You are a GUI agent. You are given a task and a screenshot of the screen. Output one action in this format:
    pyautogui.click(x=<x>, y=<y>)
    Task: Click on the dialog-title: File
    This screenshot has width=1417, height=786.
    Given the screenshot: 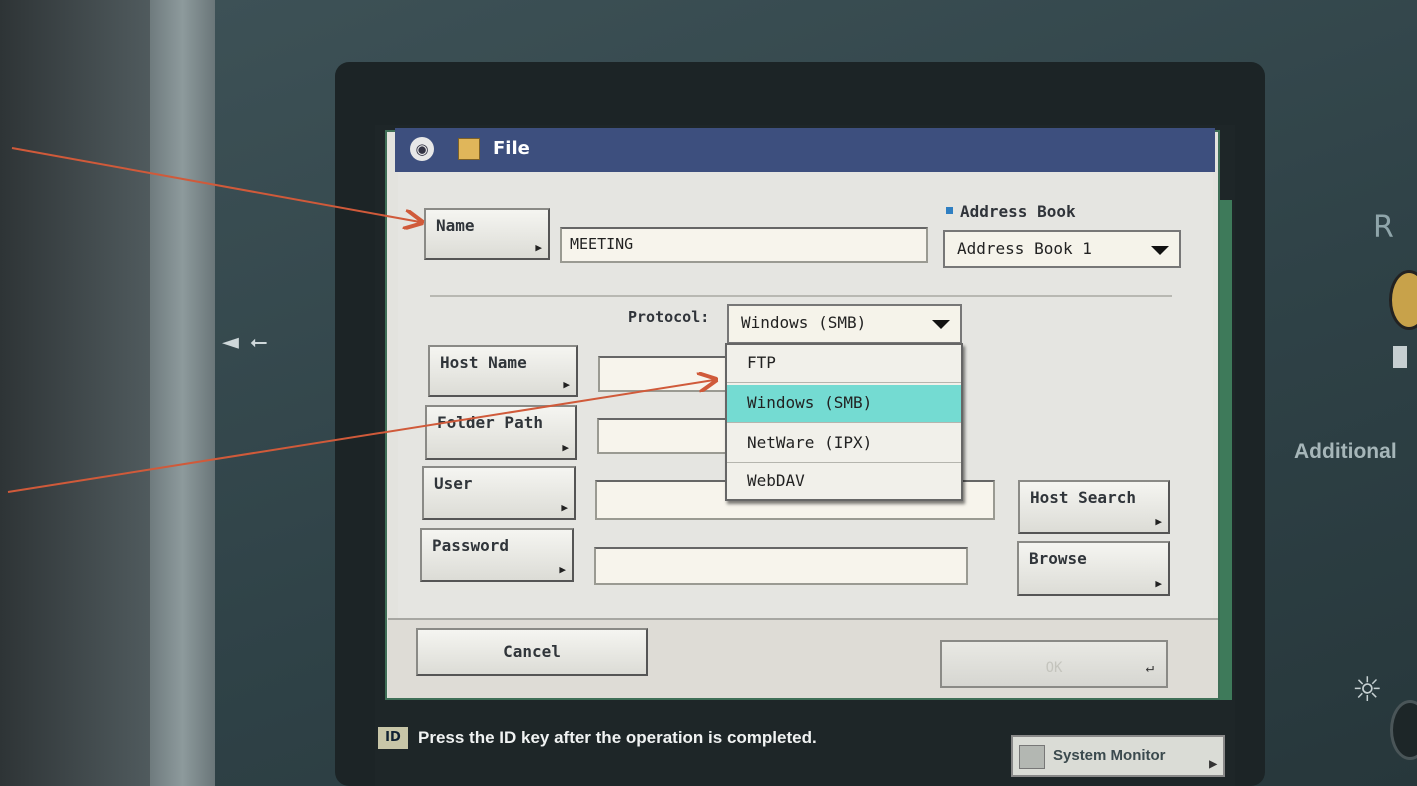 What is the action you would take?
    pyautogui.click(x=511, y=148)
    